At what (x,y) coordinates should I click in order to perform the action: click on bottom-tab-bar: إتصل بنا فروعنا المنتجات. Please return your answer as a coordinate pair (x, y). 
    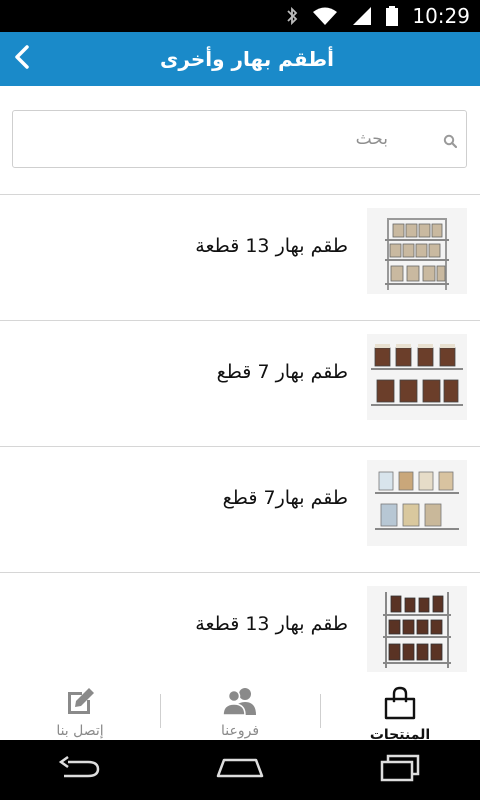
    Looking at the image, I should click on (240, 711).